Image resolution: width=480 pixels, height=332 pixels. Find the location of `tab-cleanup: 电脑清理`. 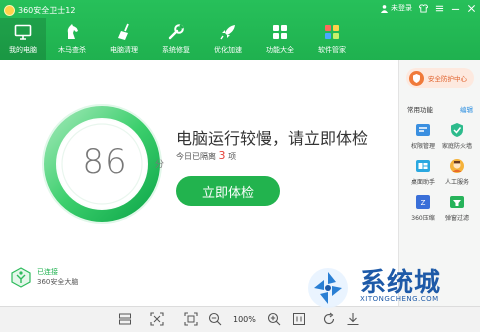

tab-cleanup: 电脑清理 is located at coordinates (124, 39).